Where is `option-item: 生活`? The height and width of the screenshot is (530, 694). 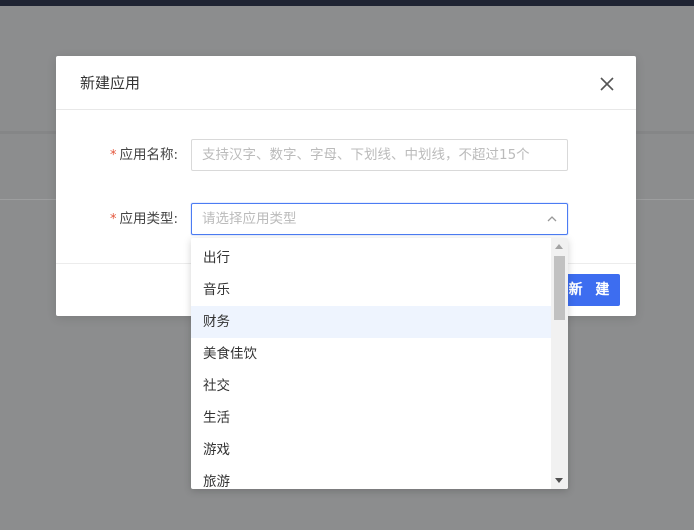 option-item: 生活 is located at coordinates (371, 418).